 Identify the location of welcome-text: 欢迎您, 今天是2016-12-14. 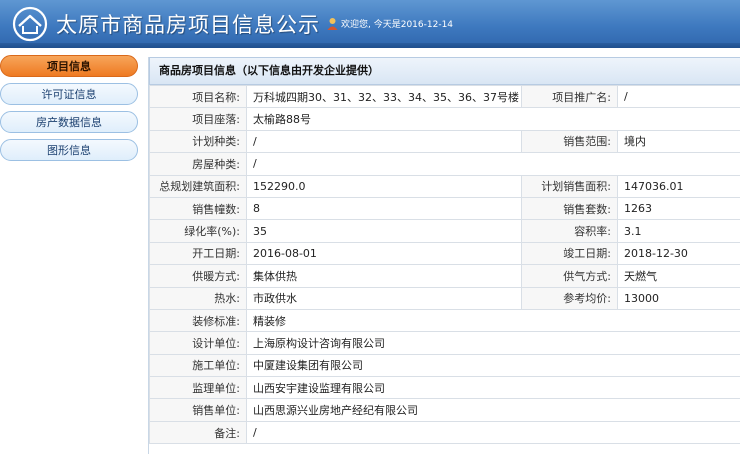
(397, 25).